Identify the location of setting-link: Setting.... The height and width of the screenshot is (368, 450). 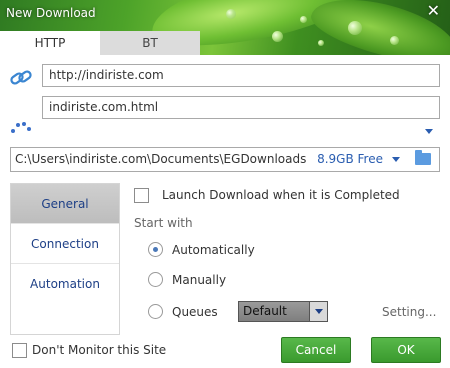
(409, 312).